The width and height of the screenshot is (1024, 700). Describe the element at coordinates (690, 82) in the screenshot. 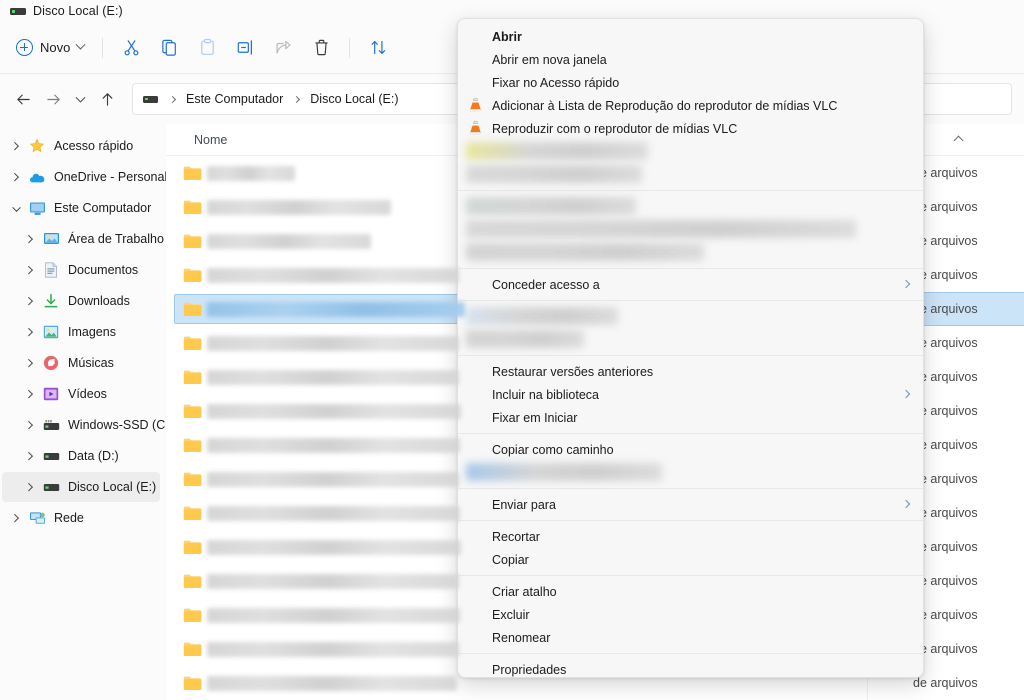

I see `menu-item-fixar-no-acesso-r-pido: Fixar no Acesso rápido` at that location.